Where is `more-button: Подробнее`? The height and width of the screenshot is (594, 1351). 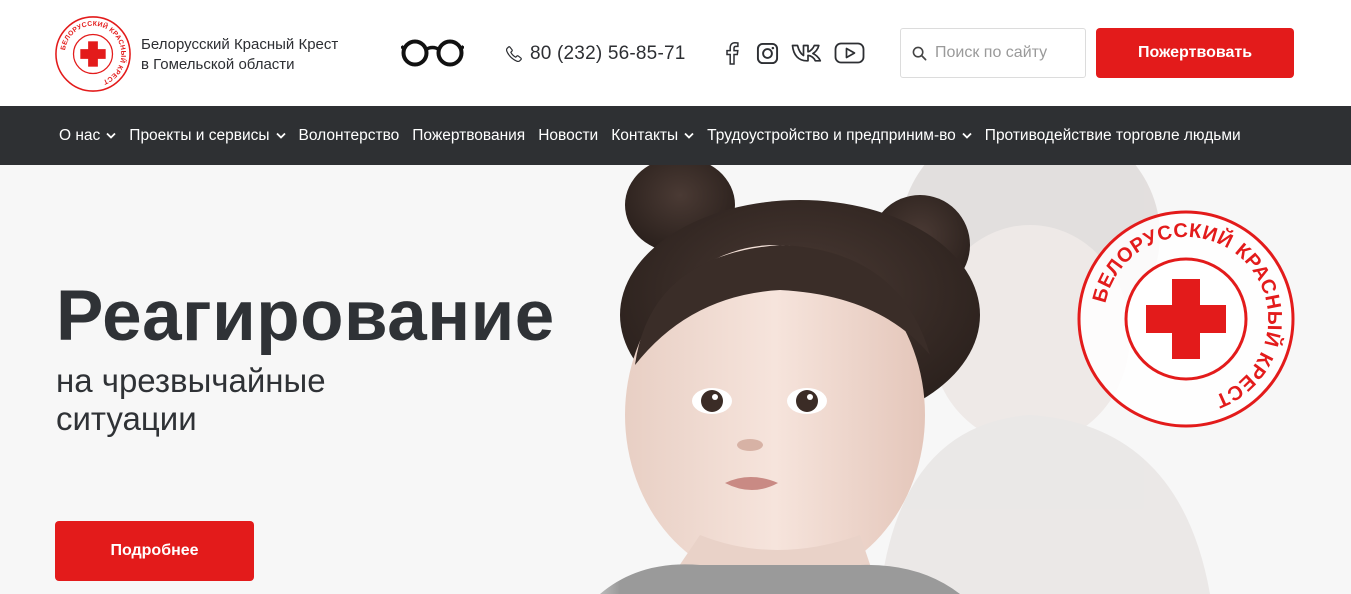
more-button: Подробнее is located at coordinates (154, 551).